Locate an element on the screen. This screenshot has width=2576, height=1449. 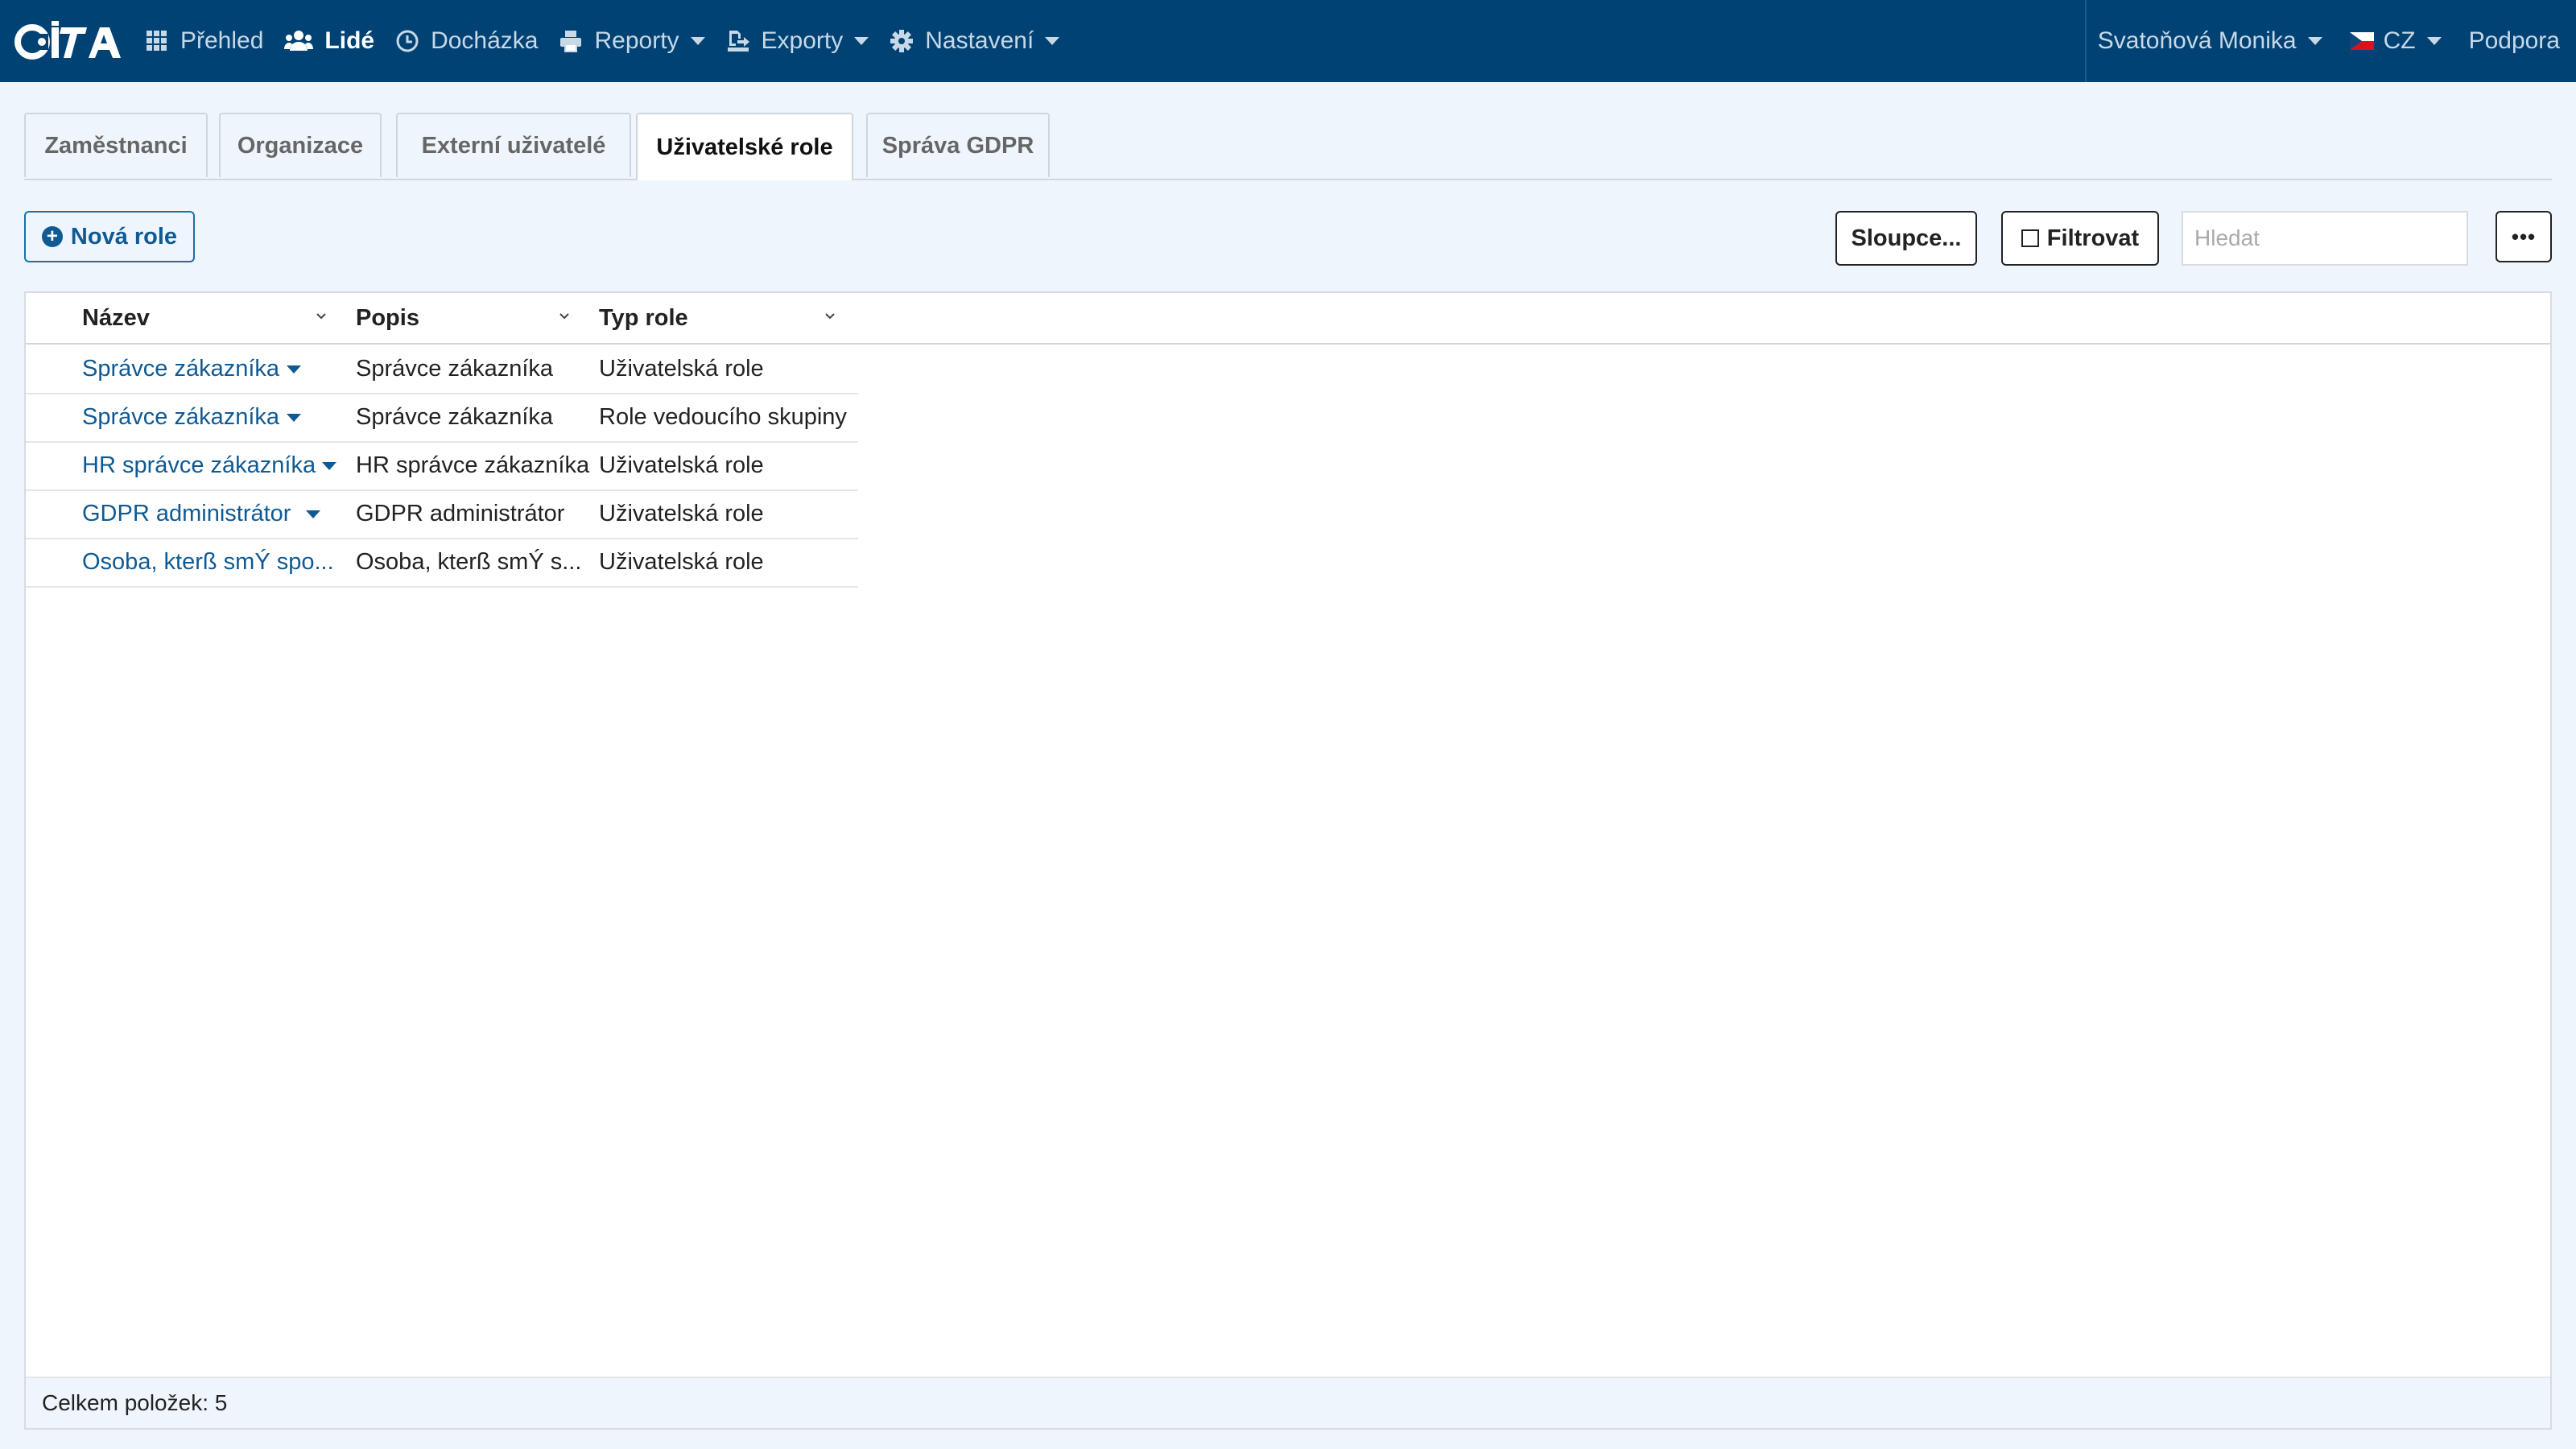
user-name: Svatoňová Monika is located at coordinates (2197, 40).